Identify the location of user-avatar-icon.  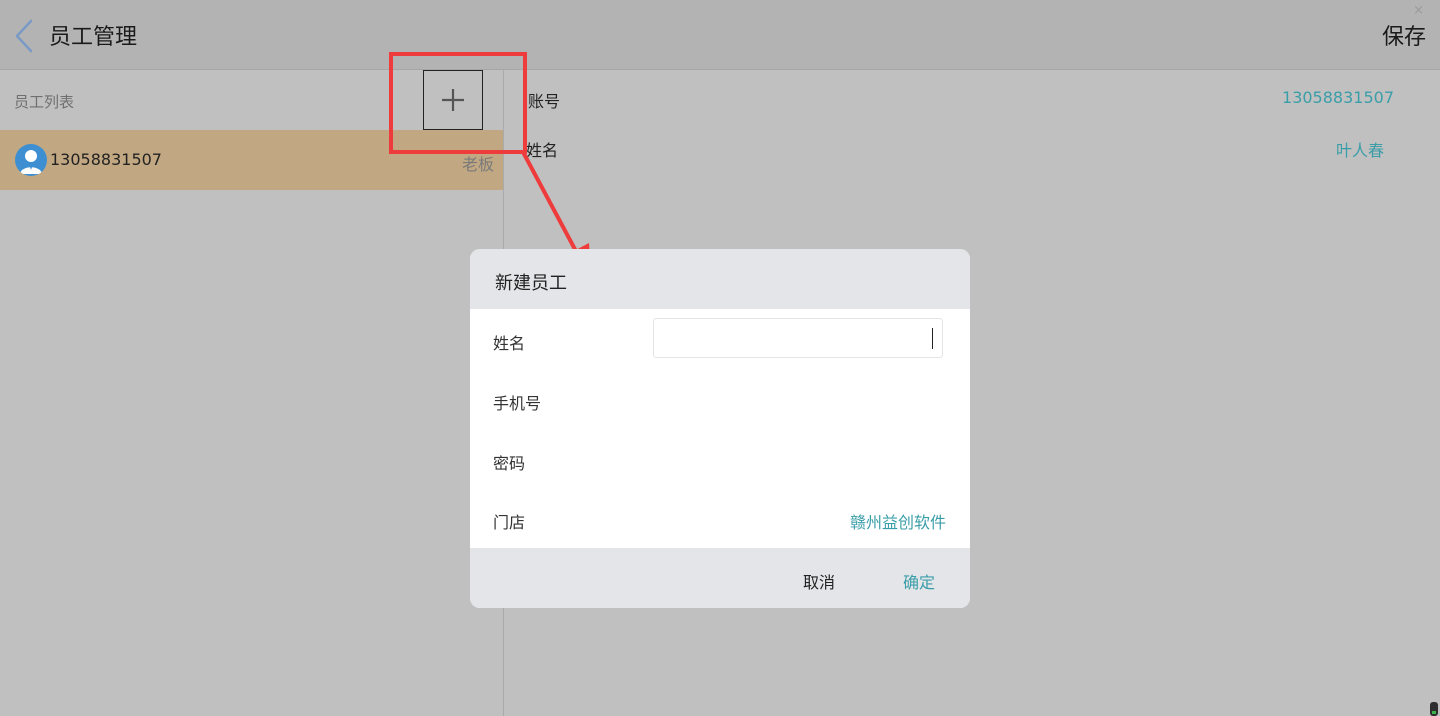
(31, 160).